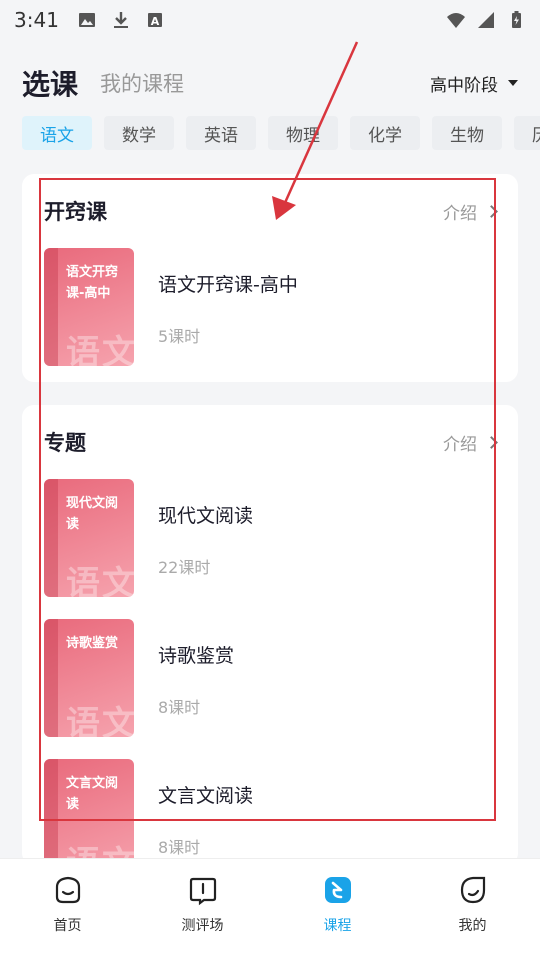 This screenshot has height=960, width=540. What do you see at coordinates (50, 84) in the screenshot?
I see `page-title: 选课` at bounding box center [50, 84].